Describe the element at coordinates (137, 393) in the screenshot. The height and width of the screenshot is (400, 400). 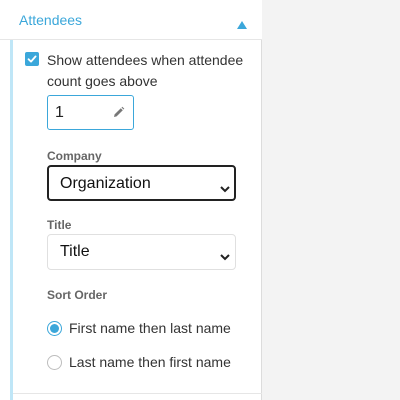
I see `section-divider` at that location.